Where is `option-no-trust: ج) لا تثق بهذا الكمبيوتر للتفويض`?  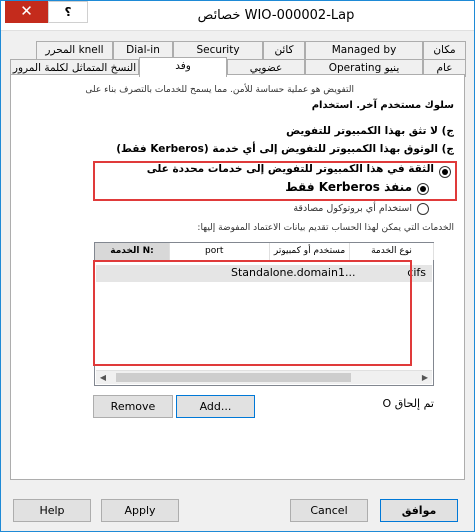
option-no-trust: ج) لا تثق بهذا الكمبيوتر للتفويض is located at coordinates (370, 131).